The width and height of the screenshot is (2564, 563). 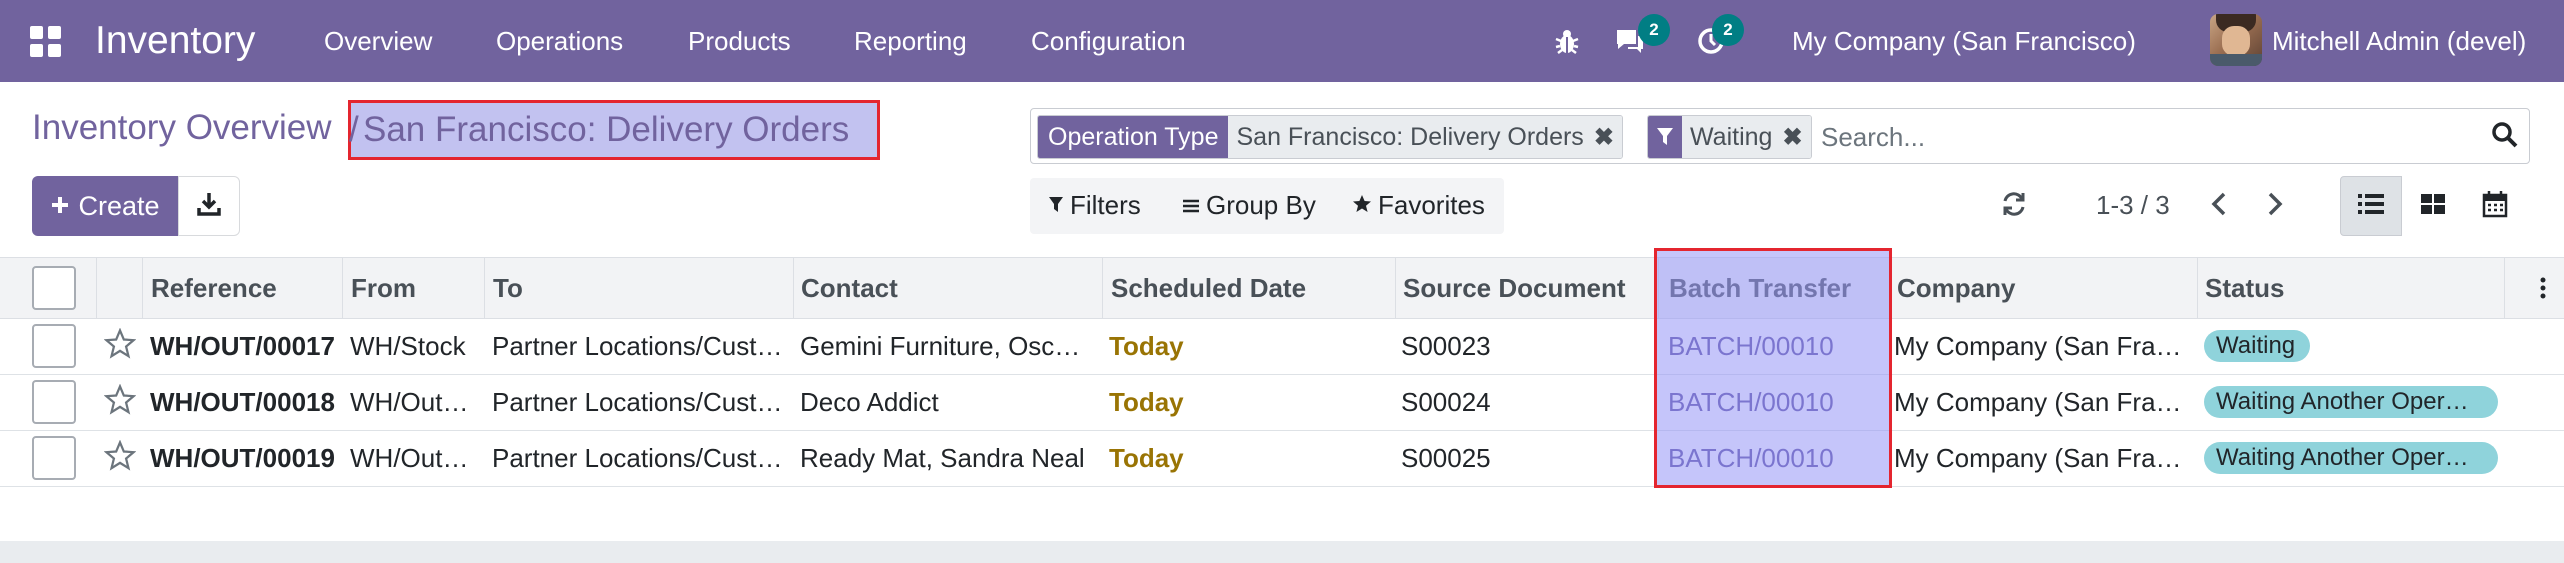 I want to click on menu-operations: Operations, so click(x=559, y=41).